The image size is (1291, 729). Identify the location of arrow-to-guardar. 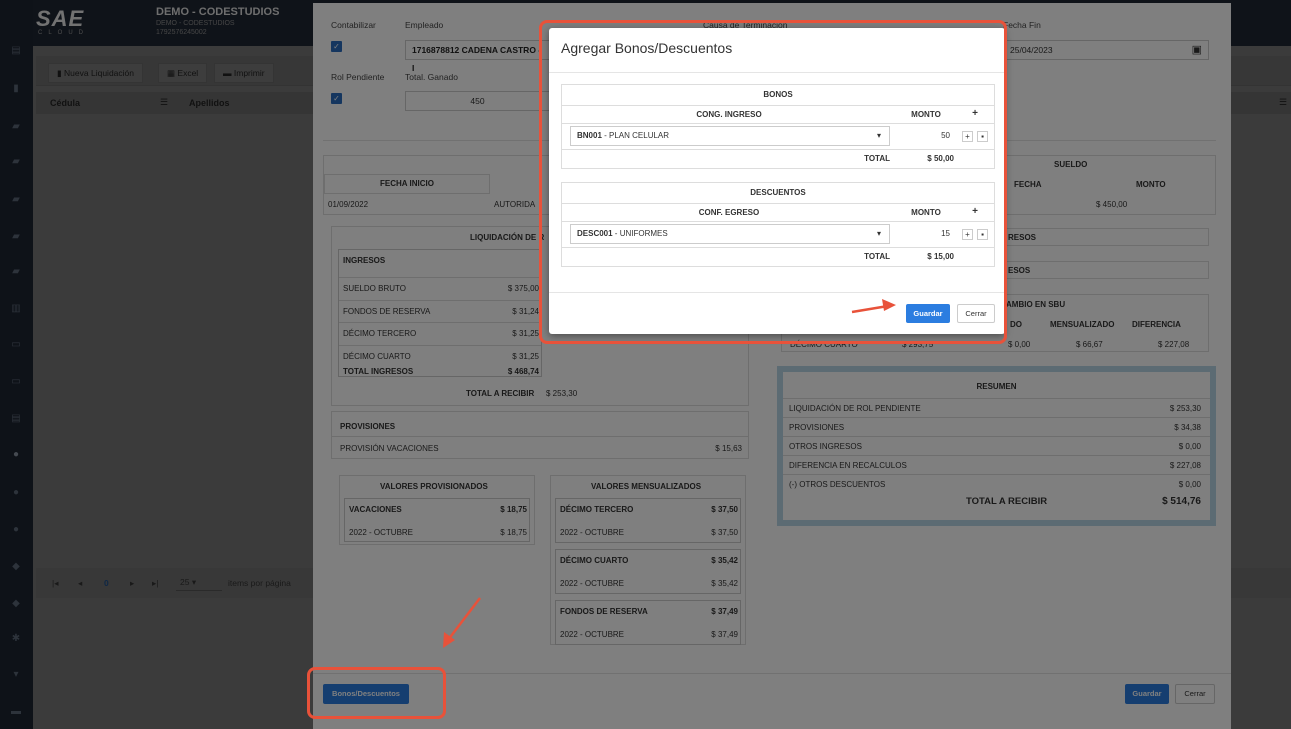
(873, 306).